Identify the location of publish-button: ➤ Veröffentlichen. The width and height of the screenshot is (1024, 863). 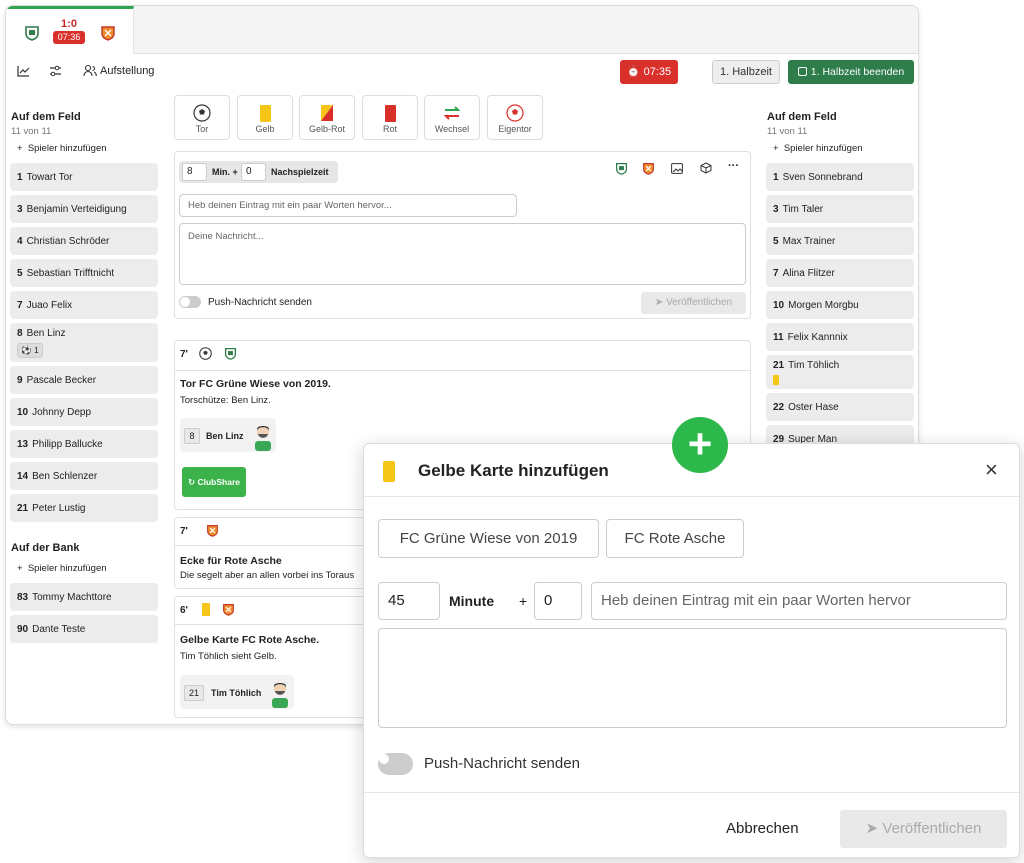
(923, 829).